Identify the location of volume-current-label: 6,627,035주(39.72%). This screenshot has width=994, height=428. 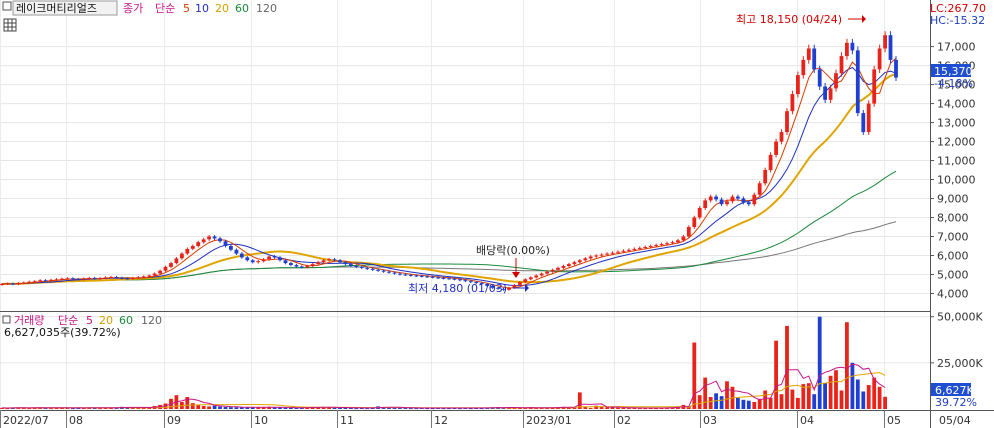
(62, 332).